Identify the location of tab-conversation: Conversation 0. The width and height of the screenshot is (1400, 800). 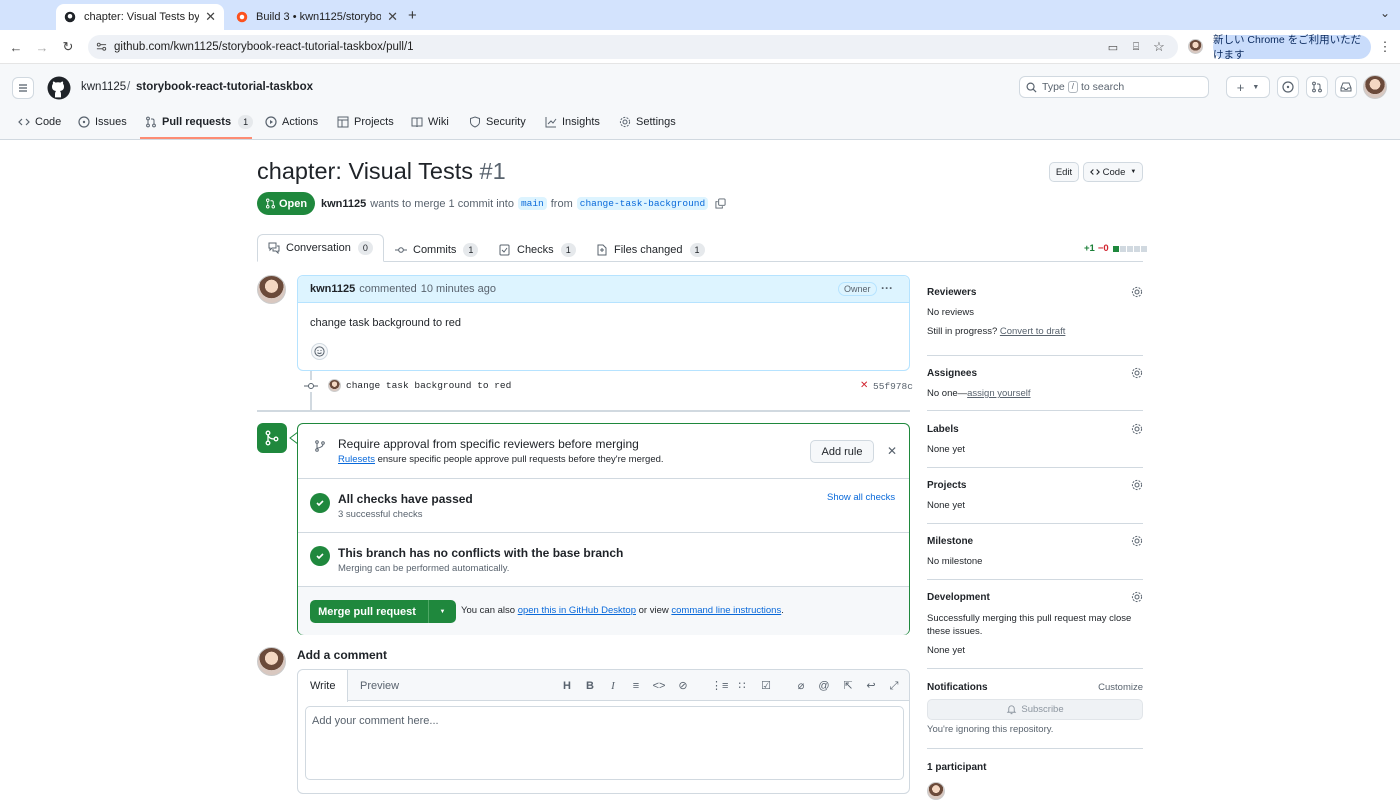
(320, 248).